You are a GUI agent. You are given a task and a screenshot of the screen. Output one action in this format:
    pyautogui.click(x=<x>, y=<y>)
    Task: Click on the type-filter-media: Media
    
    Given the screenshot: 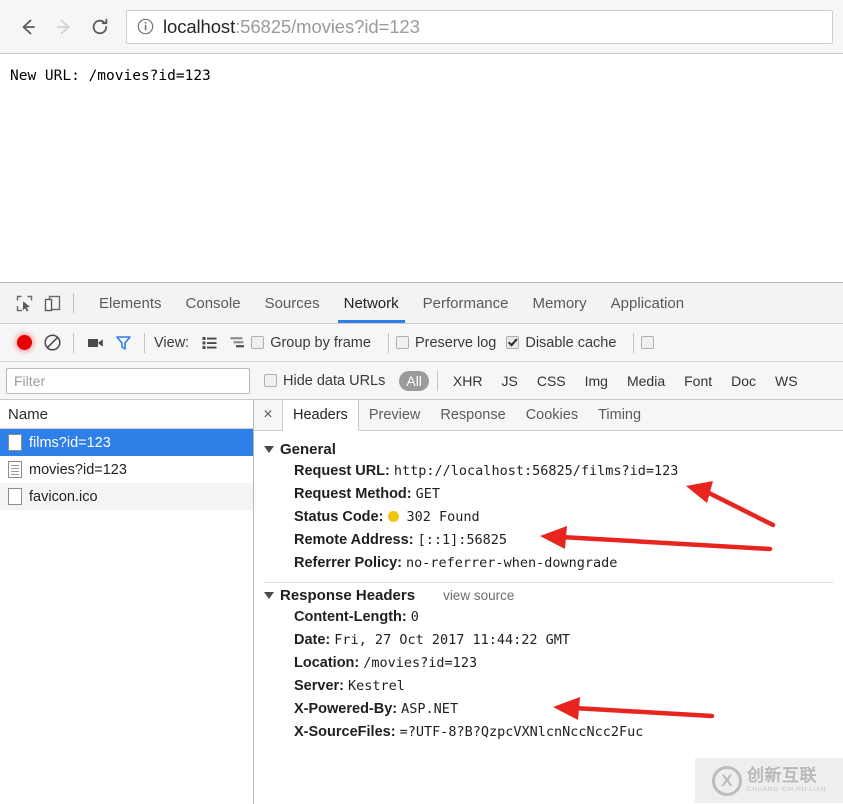 What is the action you would take?
    pyautogui.click(x=646, y=381)
    